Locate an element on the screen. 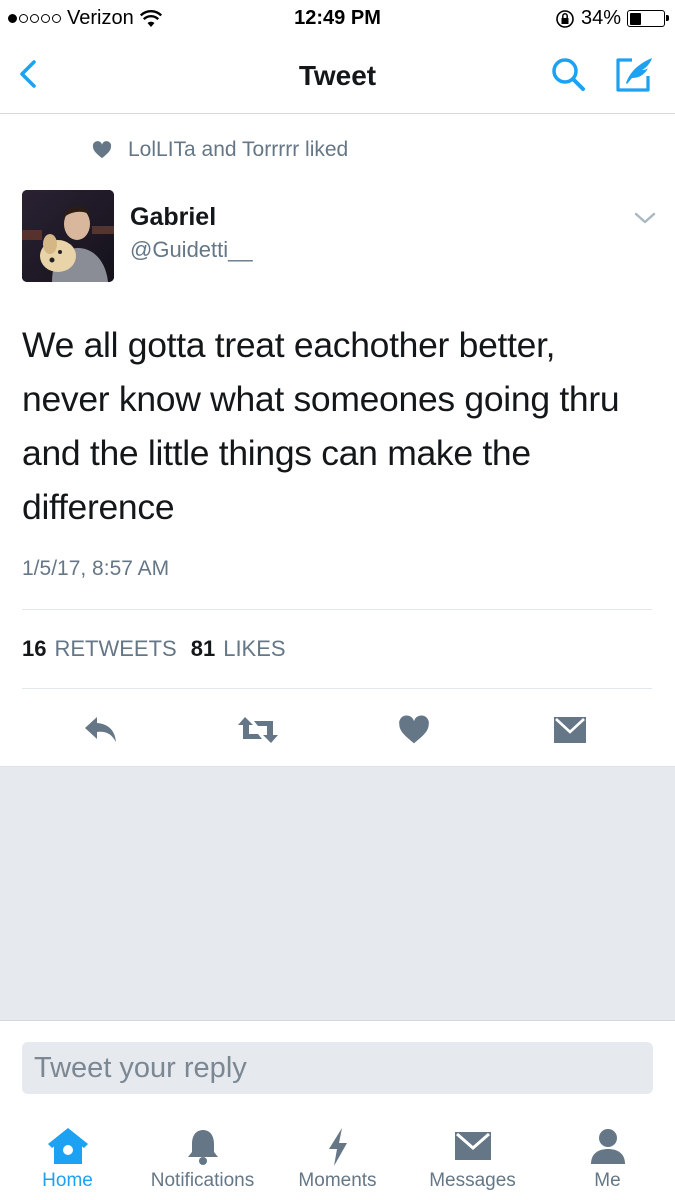  reply-button is located at coordinates (101, 730).